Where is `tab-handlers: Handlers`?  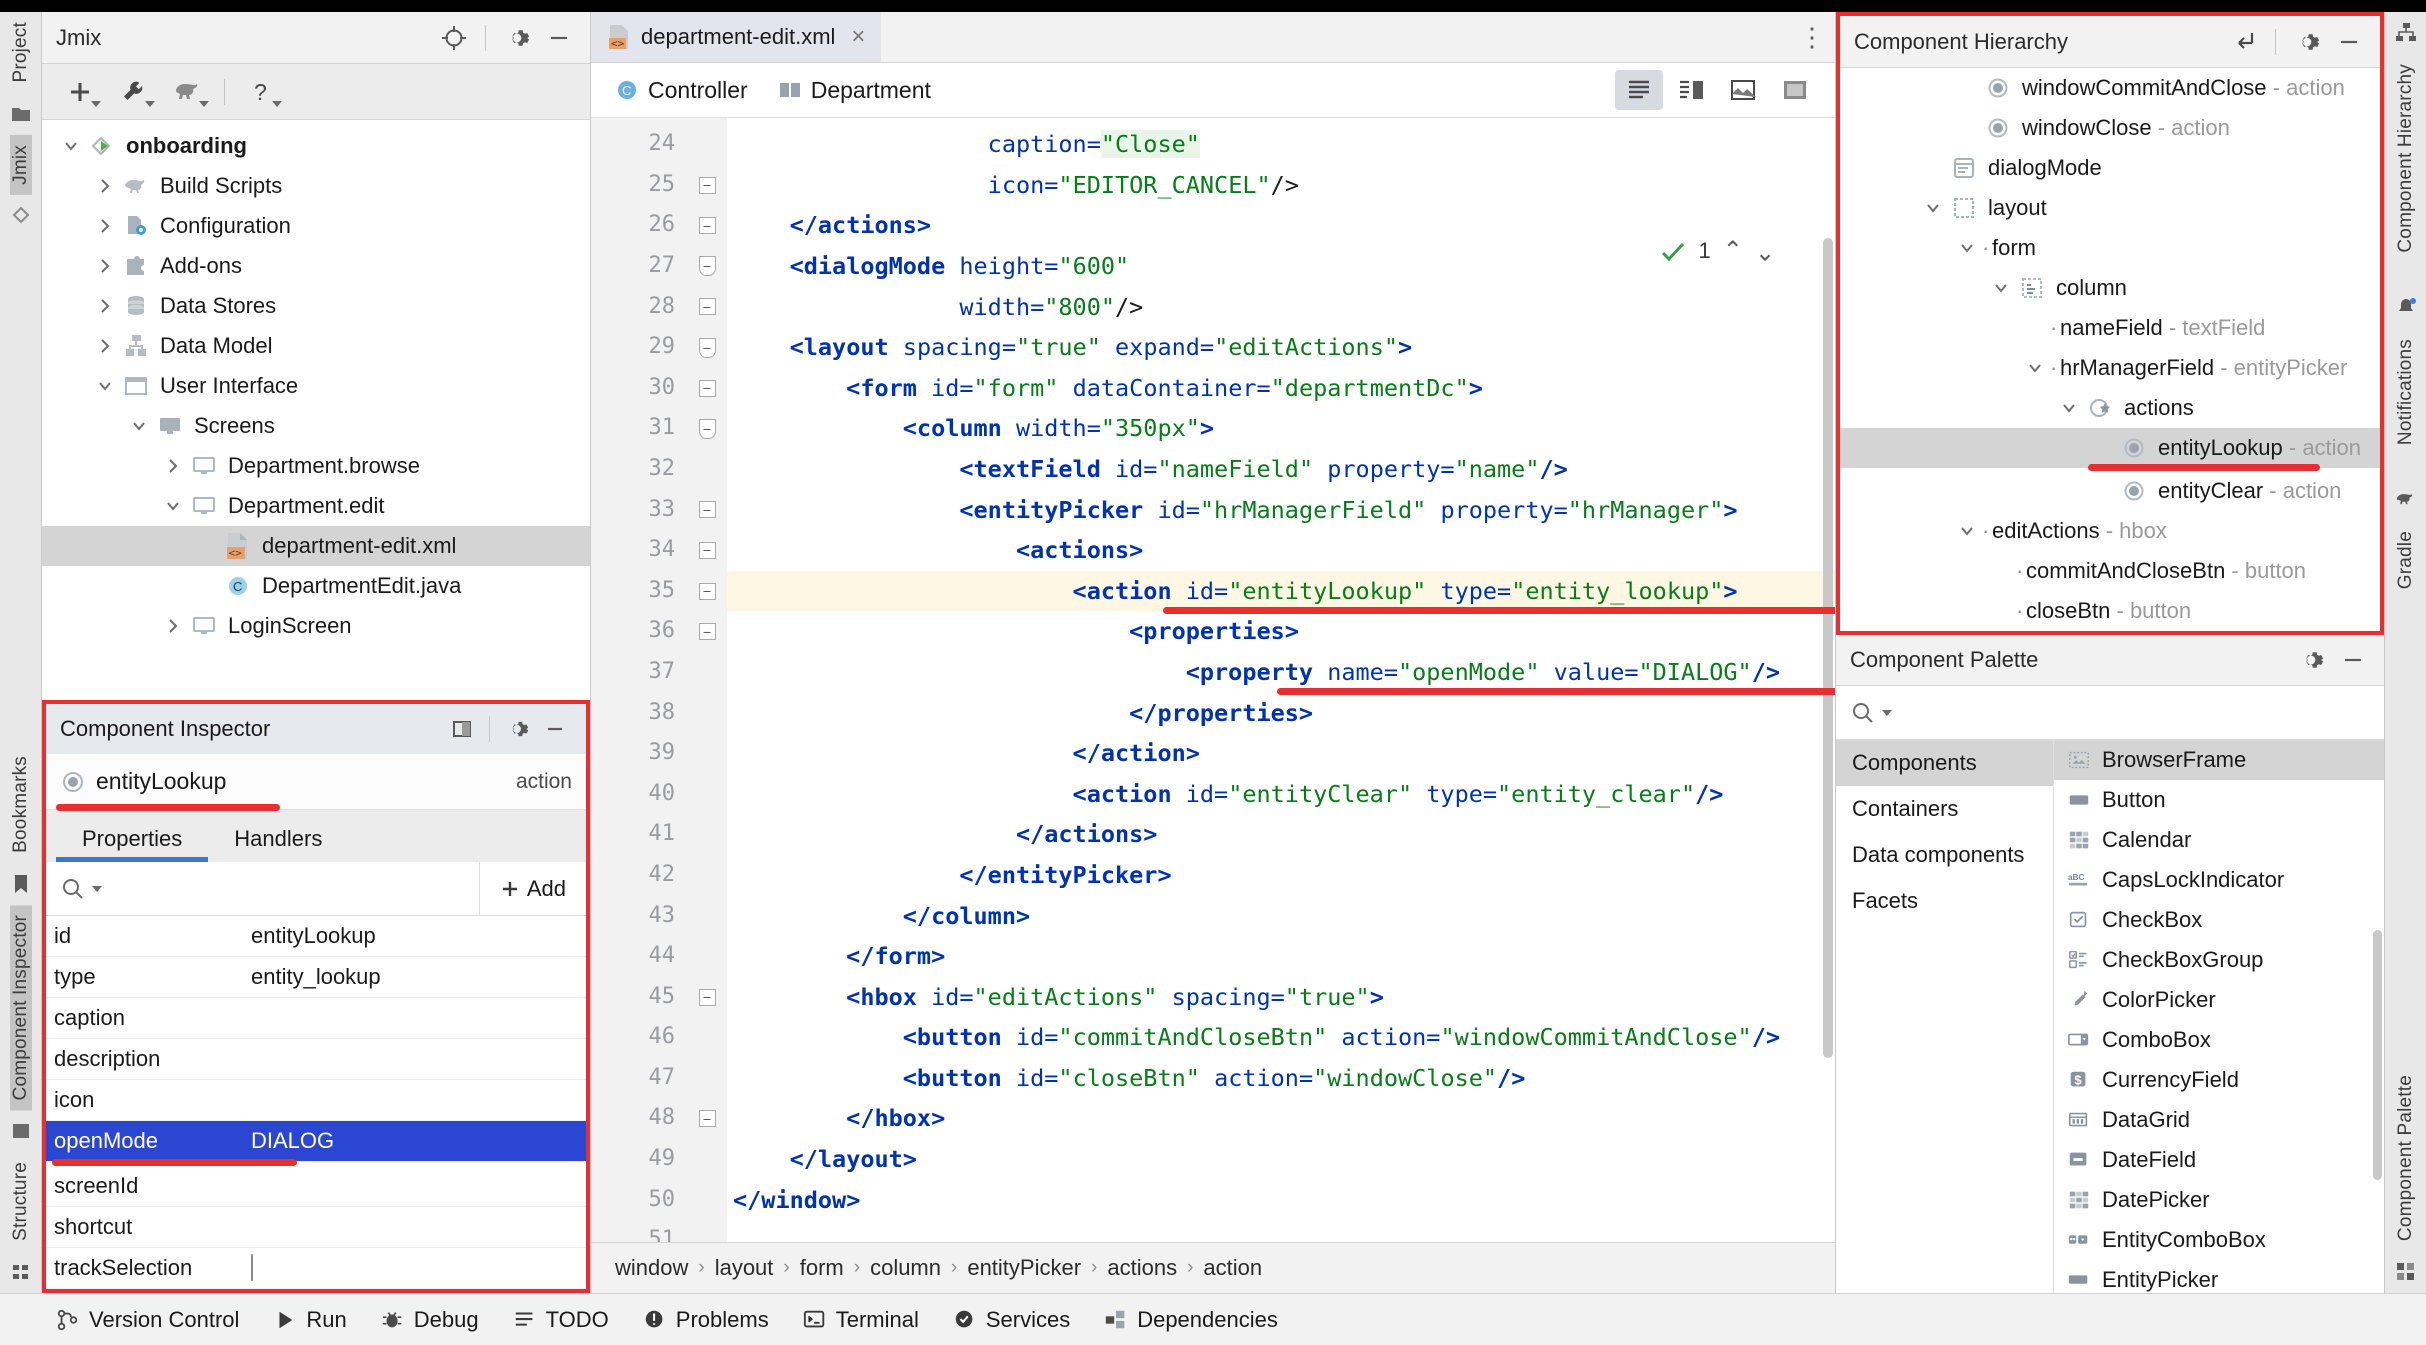 tab-handlers: Handlers is located at coordinates (278, 839).